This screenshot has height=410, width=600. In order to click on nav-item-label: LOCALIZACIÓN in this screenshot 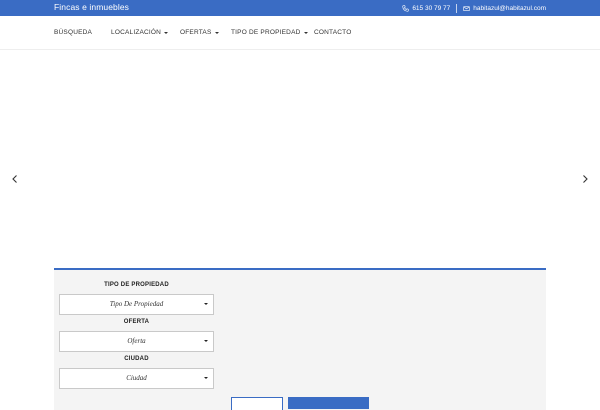, I will do `click(136, 32)`.